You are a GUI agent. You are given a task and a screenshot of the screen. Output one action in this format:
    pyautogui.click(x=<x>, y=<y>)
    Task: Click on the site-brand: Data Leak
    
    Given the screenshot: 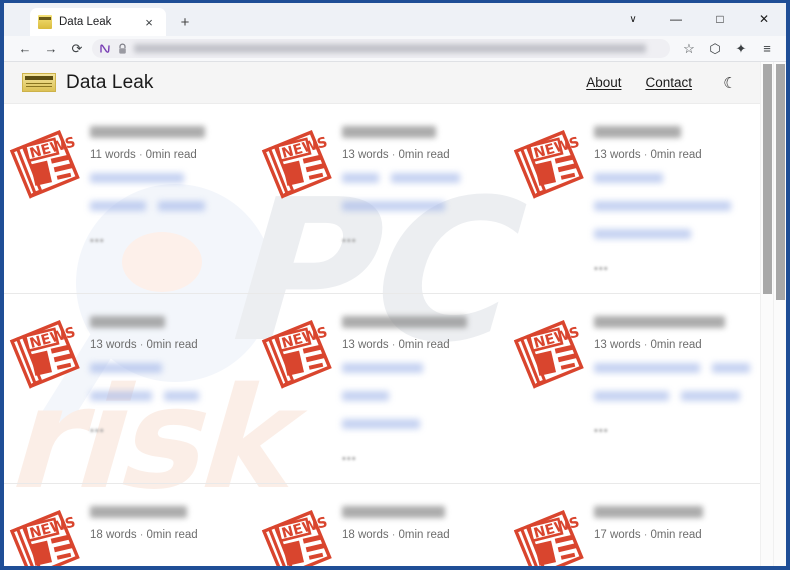 What is the action you would take?
    pyautogui.click(x=88, y=83)
    